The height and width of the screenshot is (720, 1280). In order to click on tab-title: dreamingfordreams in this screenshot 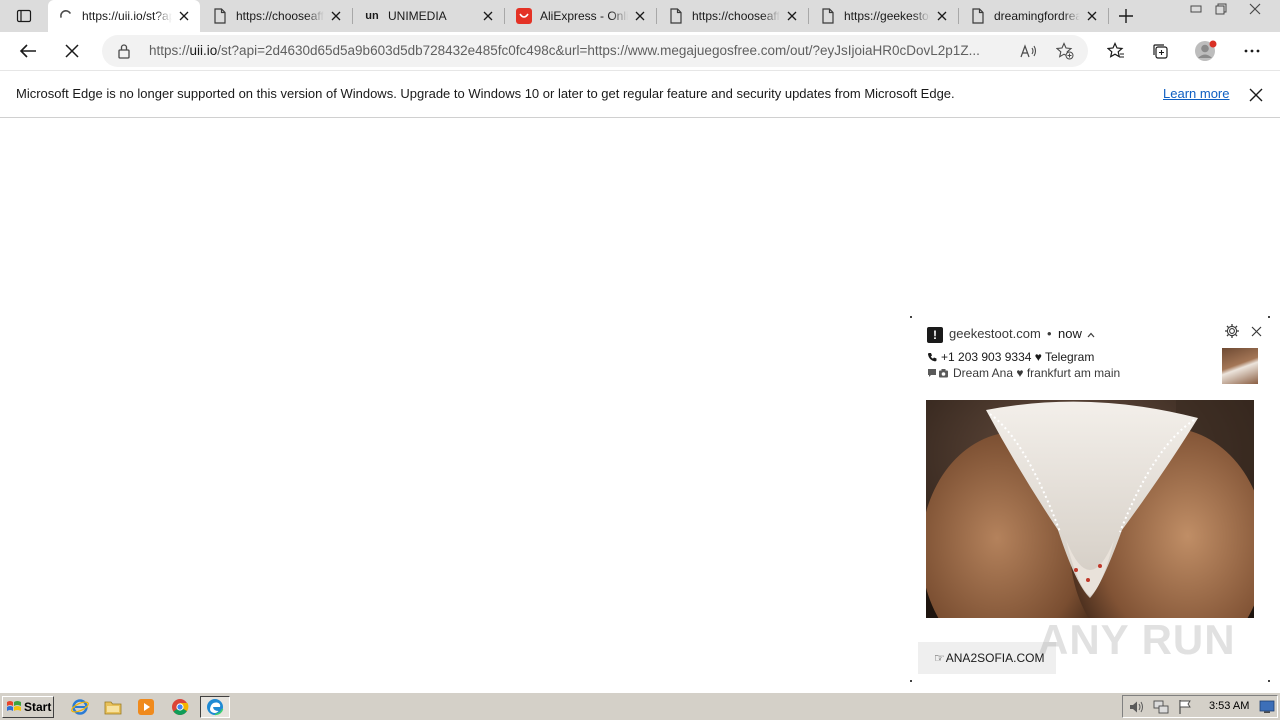, I will do `click(1037, 16)`.